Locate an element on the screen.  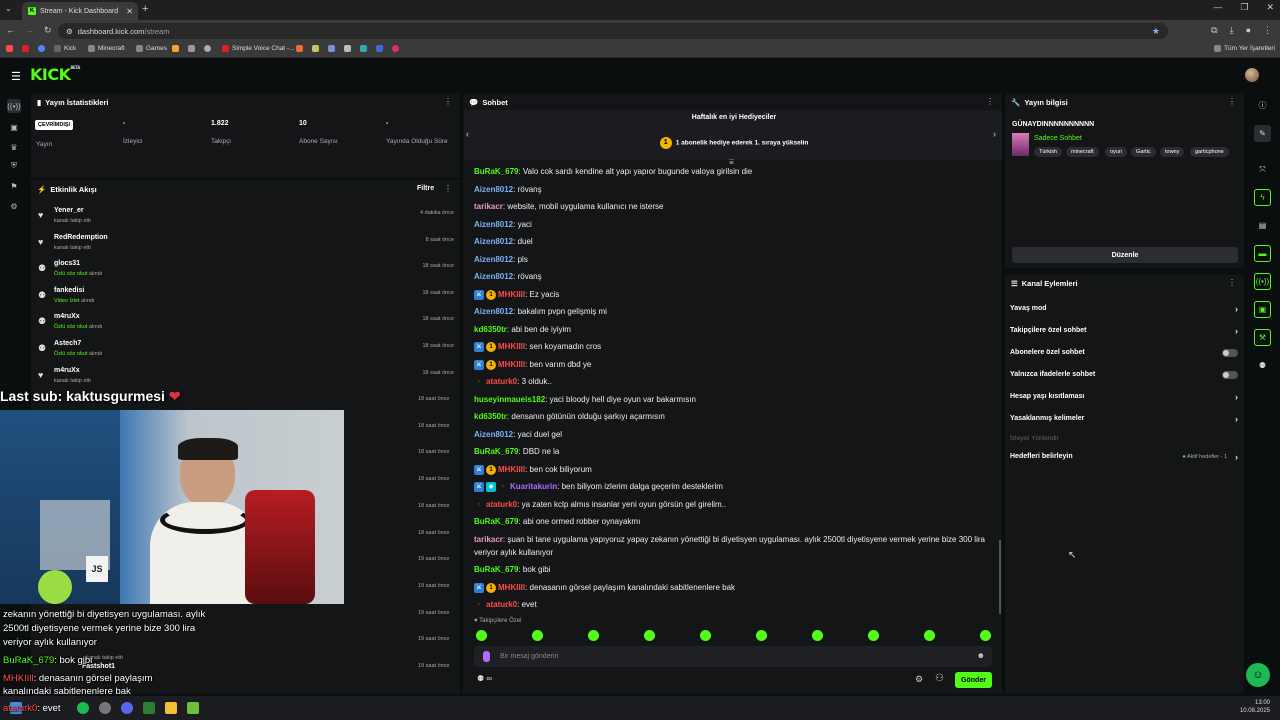
spotify-icon is located at coordinates (83, 708).